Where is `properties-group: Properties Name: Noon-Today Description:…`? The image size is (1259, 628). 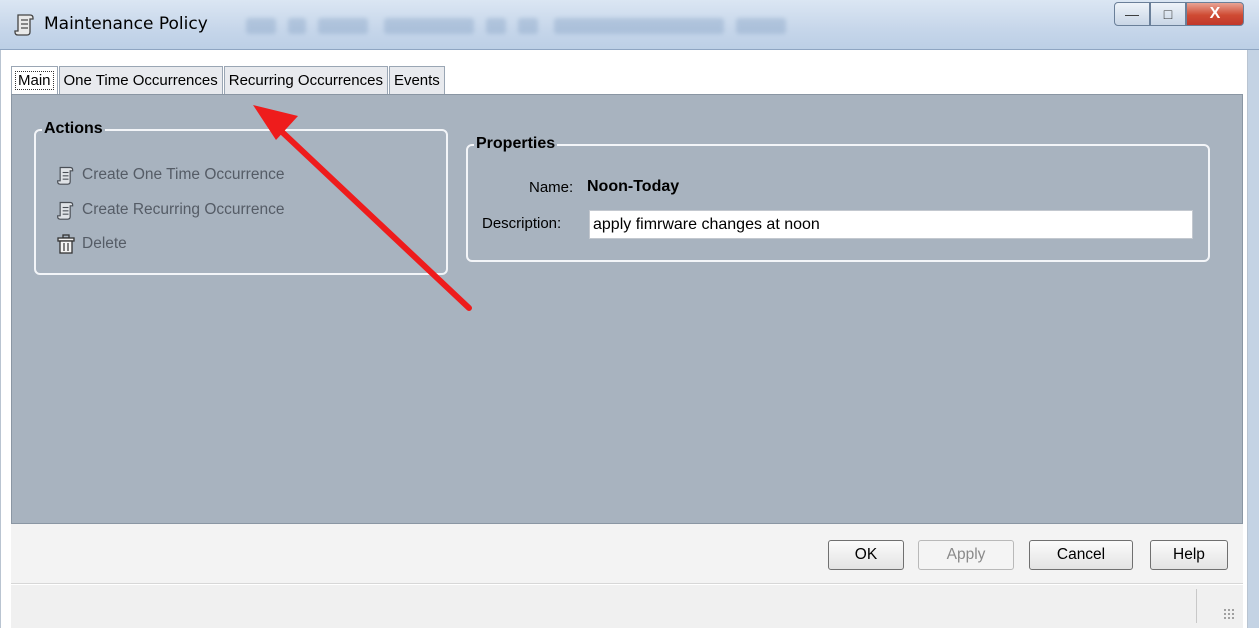 properties-group: Properties Name: Noon-Today Description:… is located at coordinates (838, 198).